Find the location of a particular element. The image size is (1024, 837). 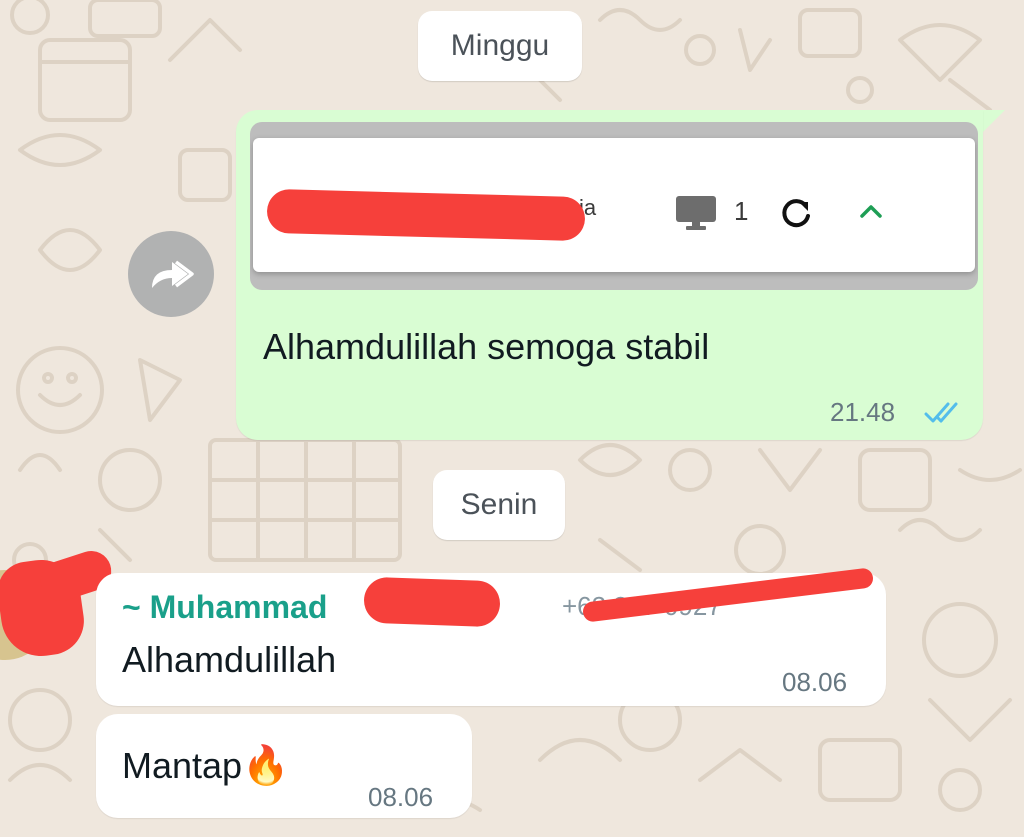

monitor-icon is located at coordinates (696, 213).